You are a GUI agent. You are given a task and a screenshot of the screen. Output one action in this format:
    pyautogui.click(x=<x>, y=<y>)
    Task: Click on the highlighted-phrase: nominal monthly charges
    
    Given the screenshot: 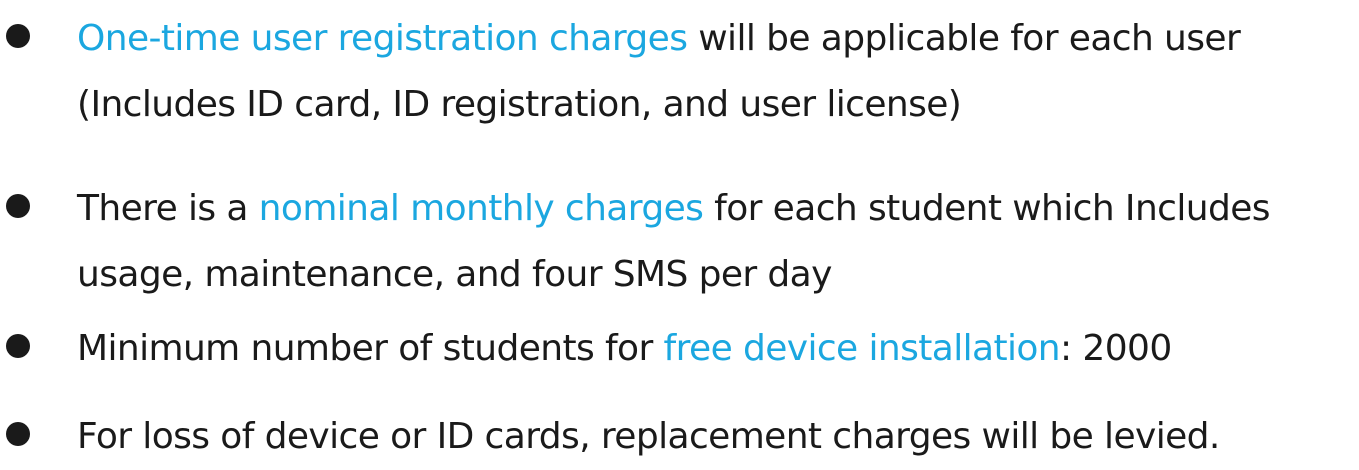 What is the action you would take?
    pyautogui.click(x=481, y=208)
    